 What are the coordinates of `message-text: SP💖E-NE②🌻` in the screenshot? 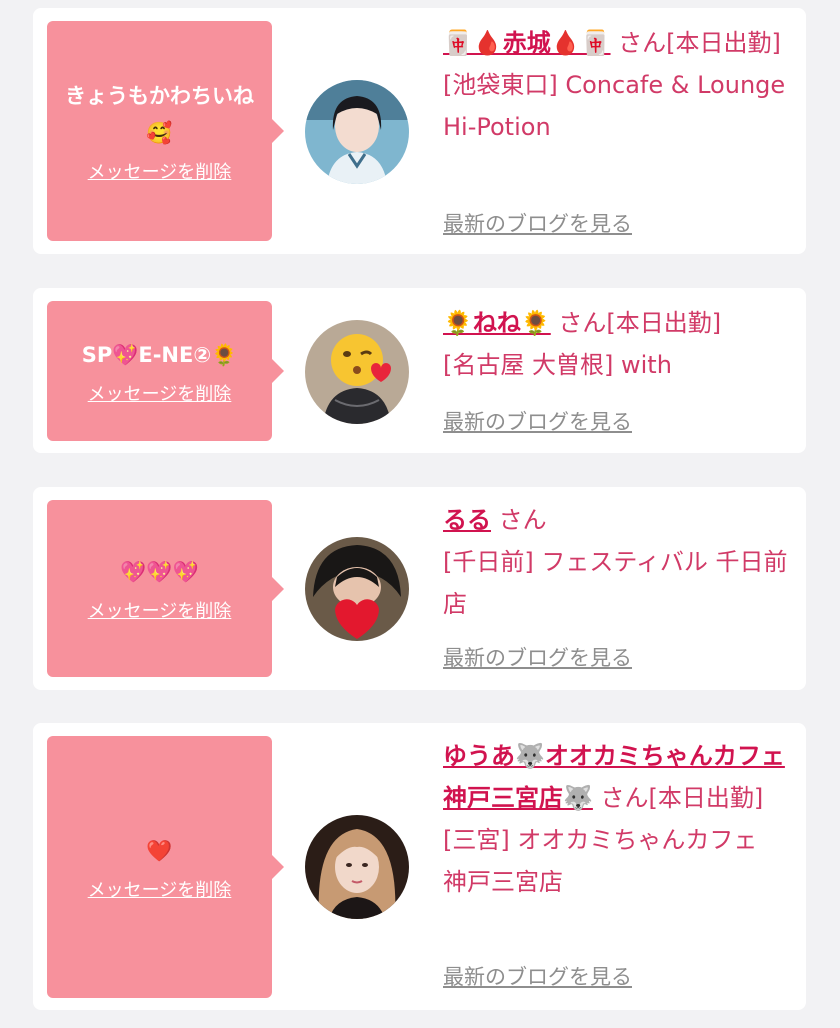 It's located at (159, 354).